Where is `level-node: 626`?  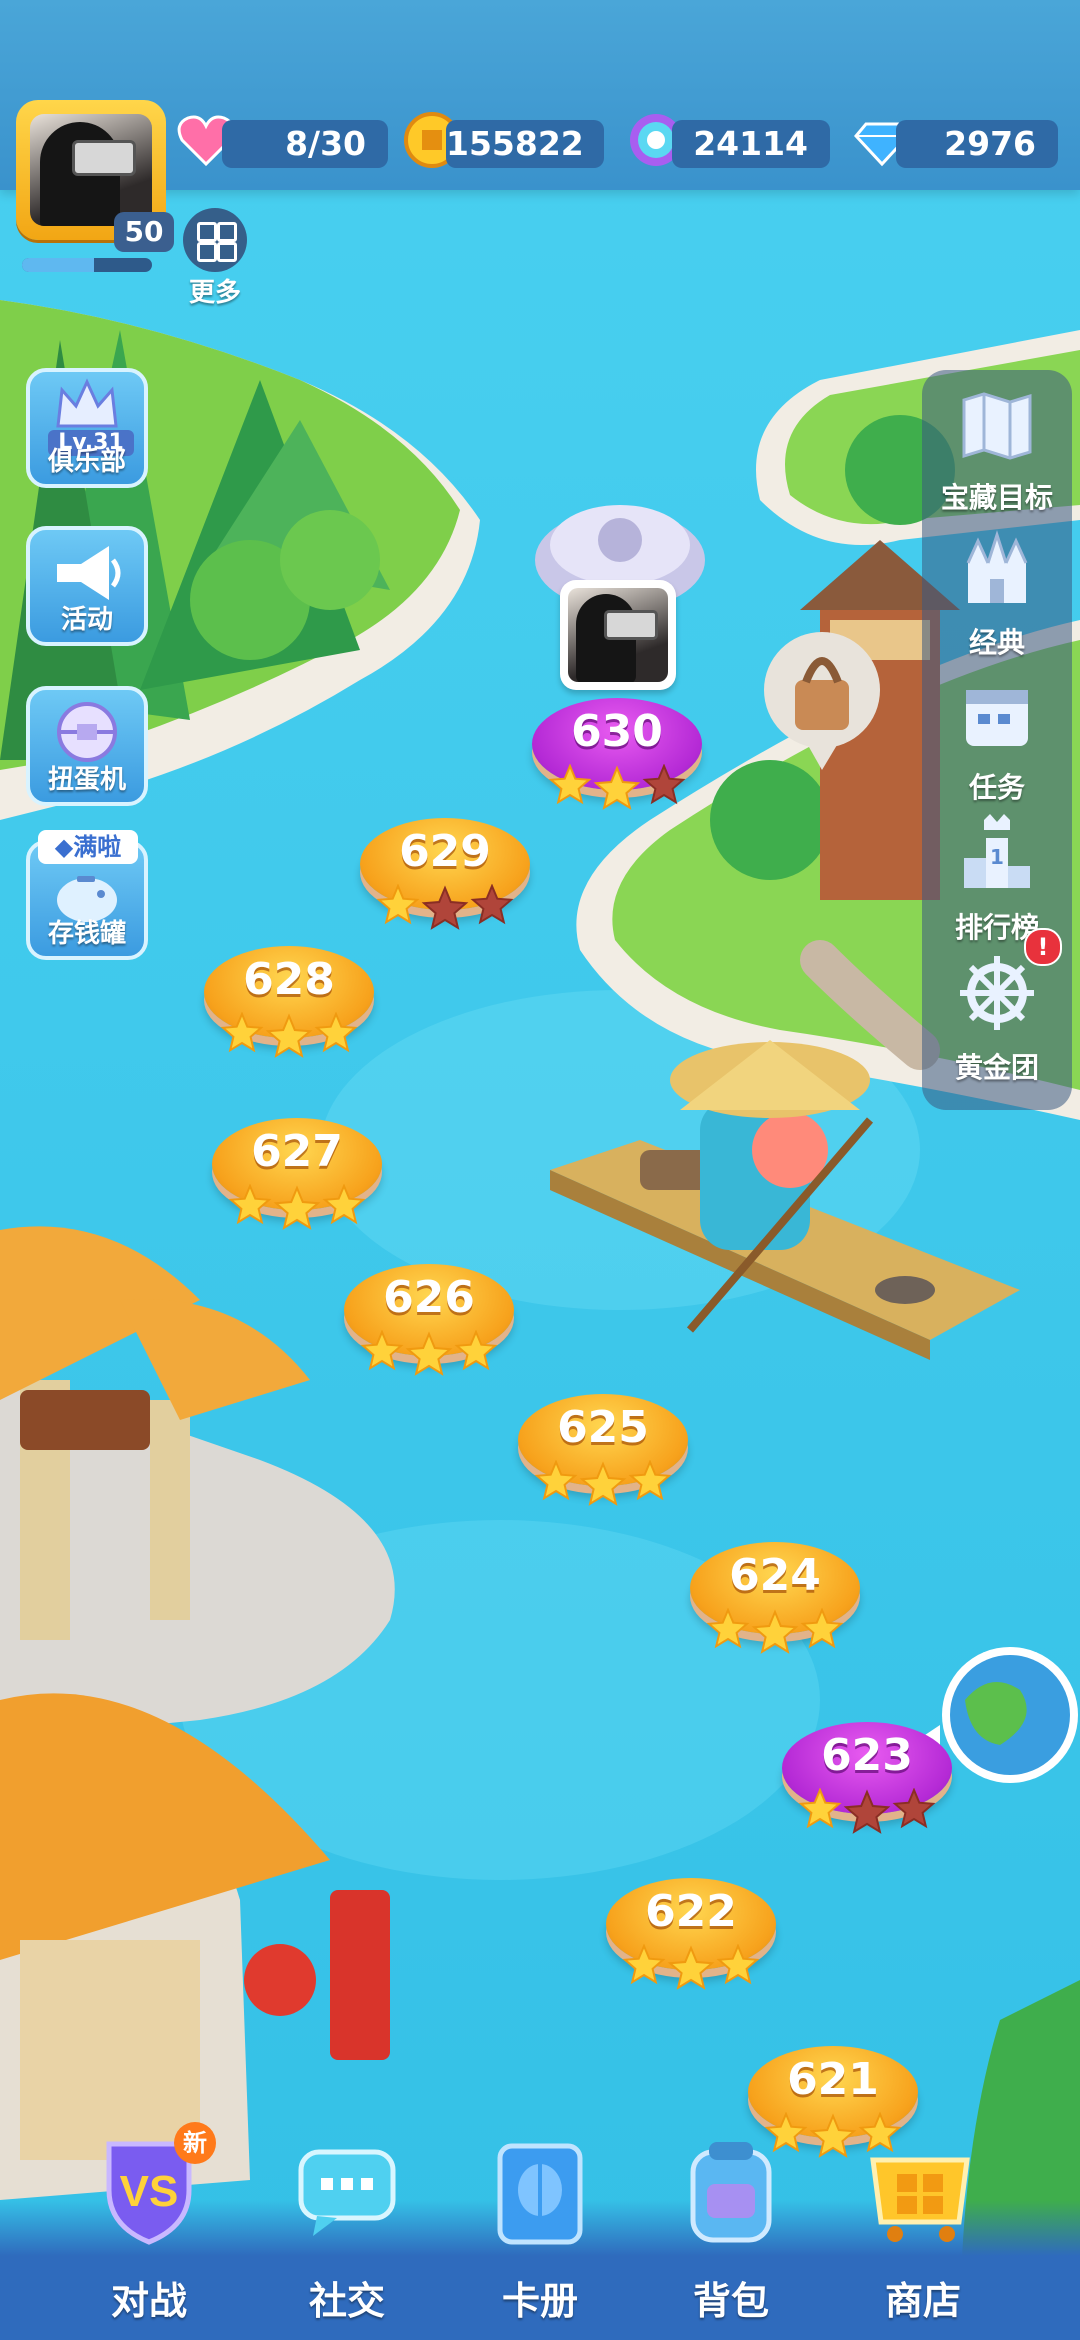 level-node: 626 is located at coordinates (429, 1317).